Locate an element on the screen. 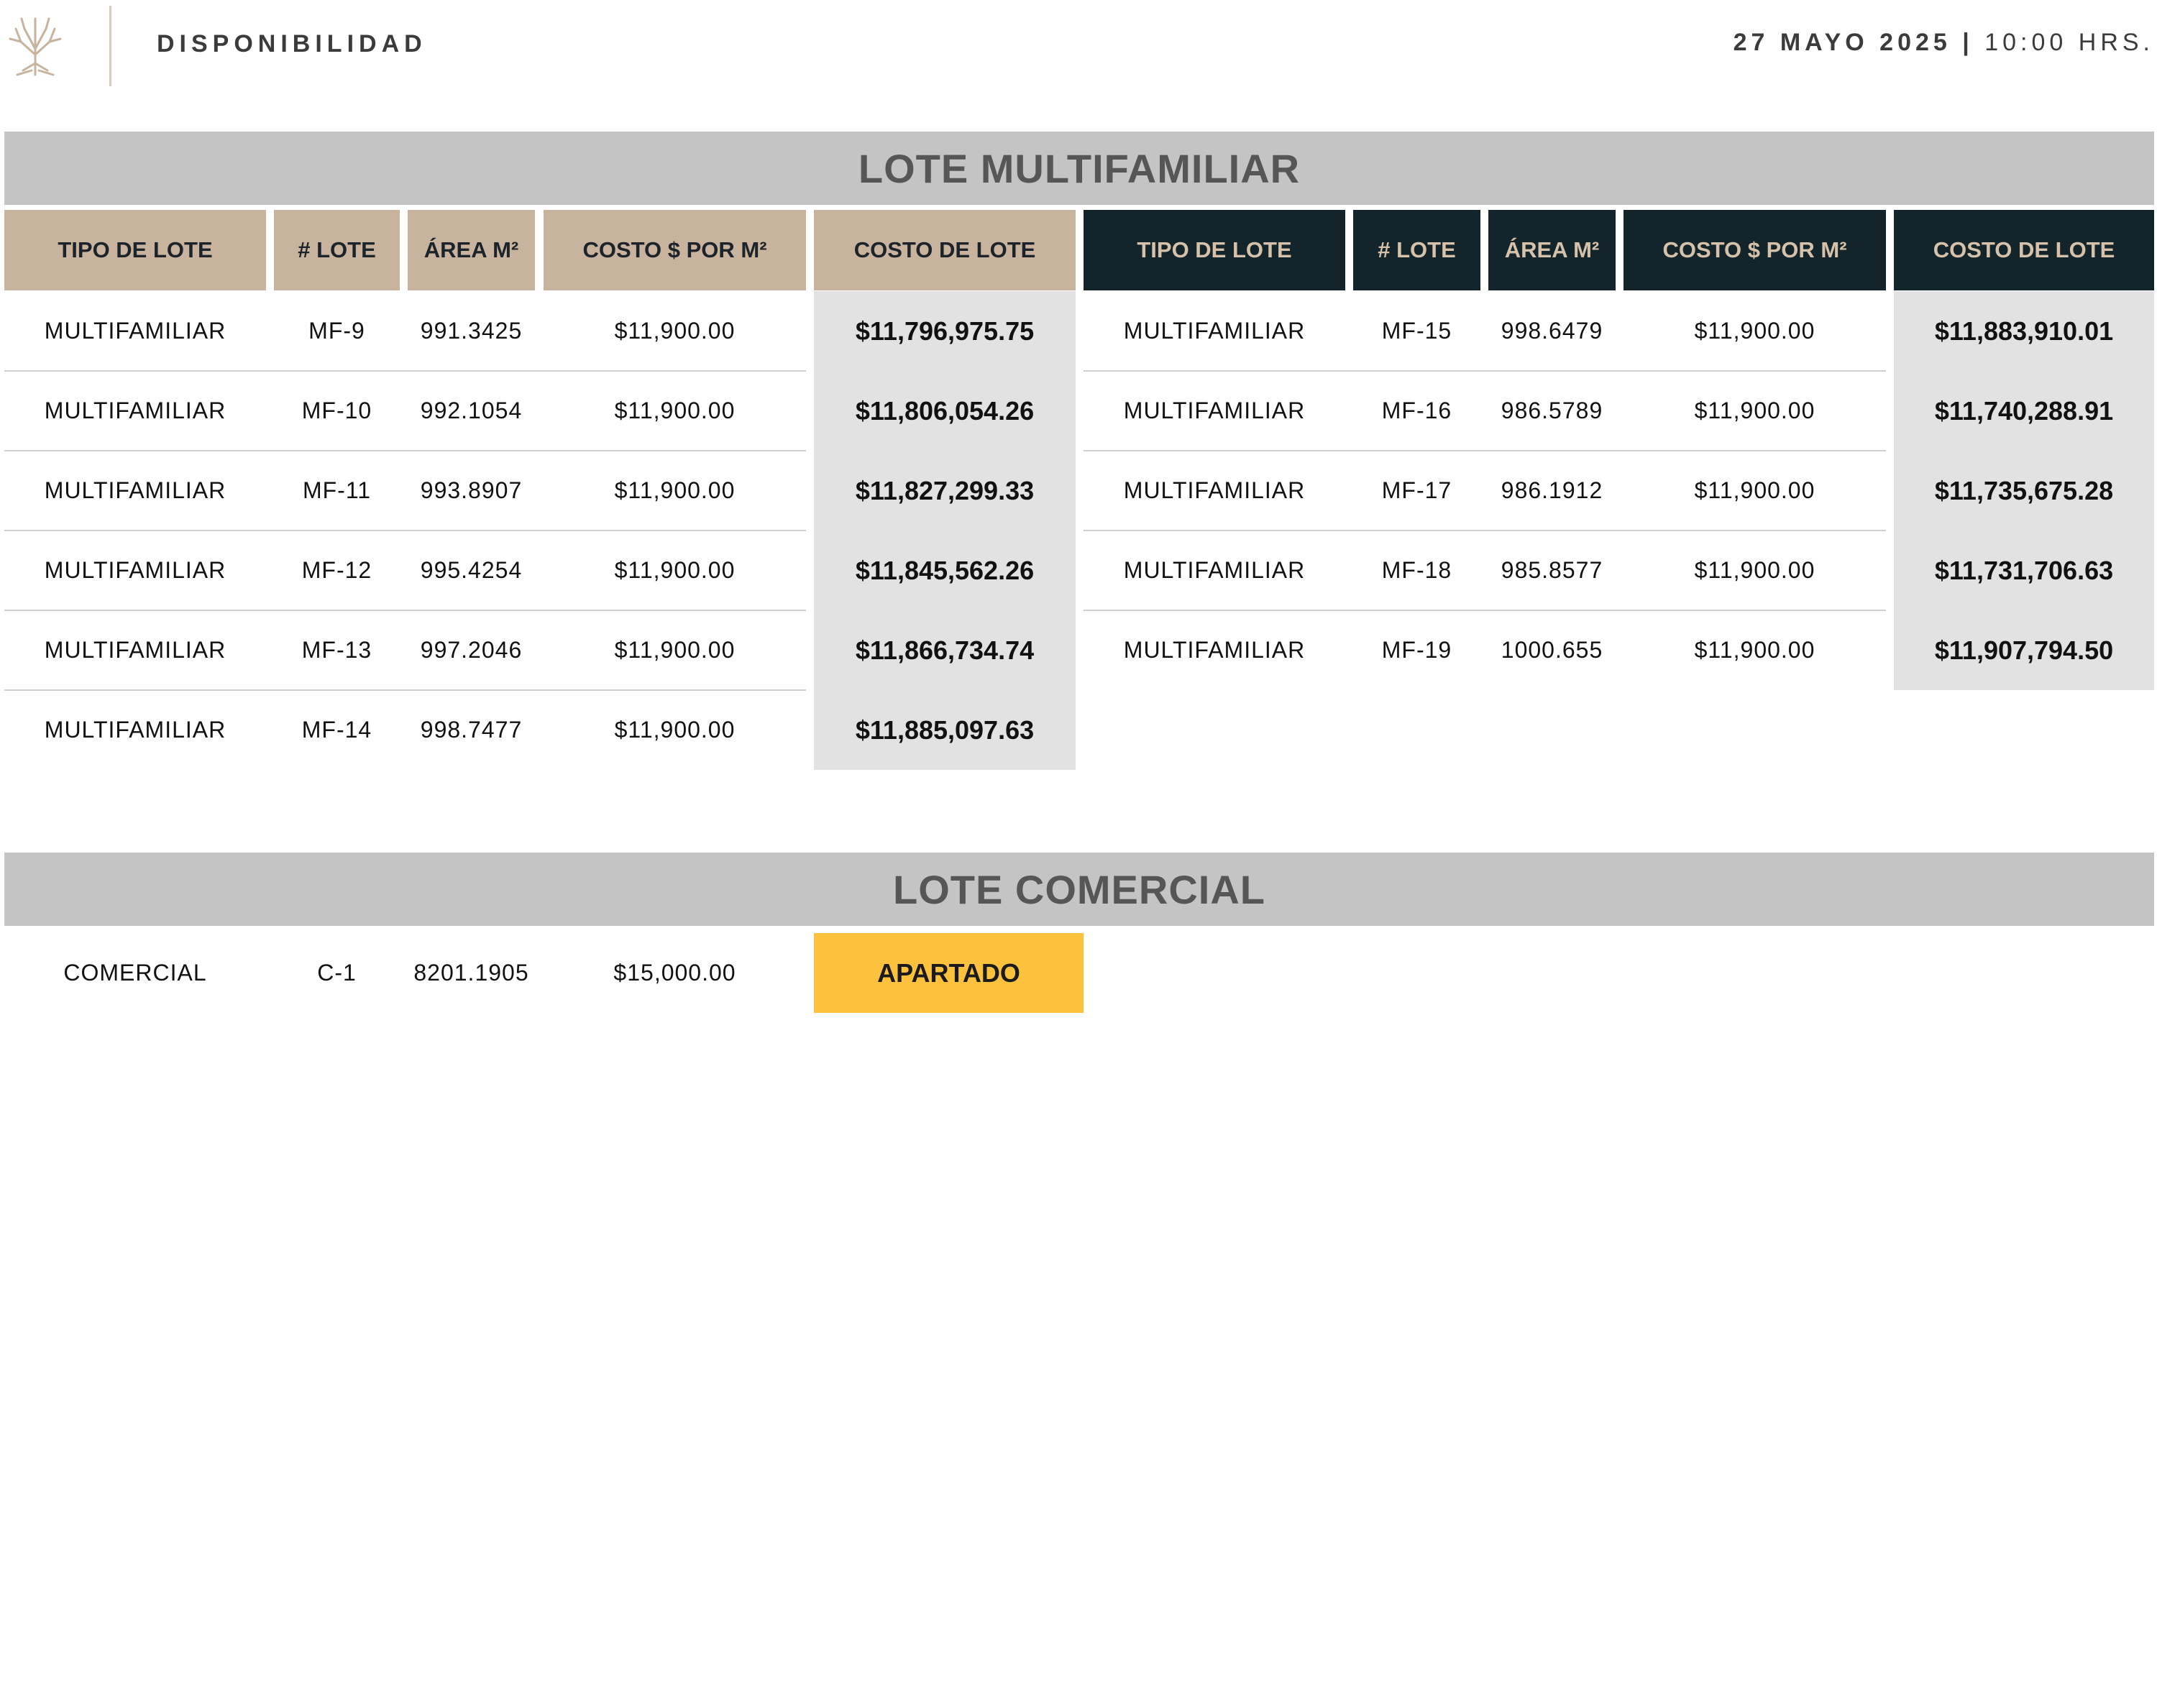  table-cell-area: 1000.655 is located at coordinates (1552, 650).